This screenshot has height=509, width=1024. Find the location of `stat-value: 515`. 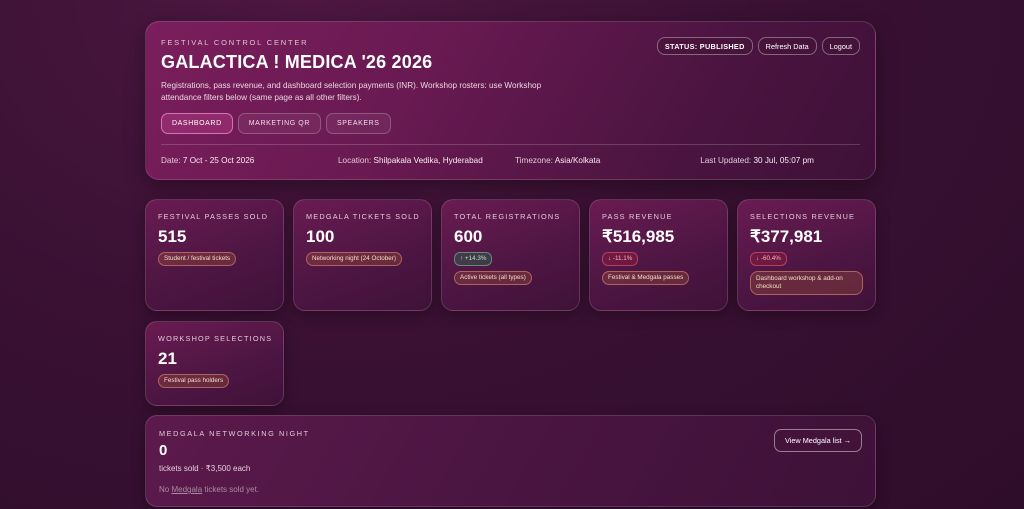

stat-value: 515 is located at coordinates (172, 236).